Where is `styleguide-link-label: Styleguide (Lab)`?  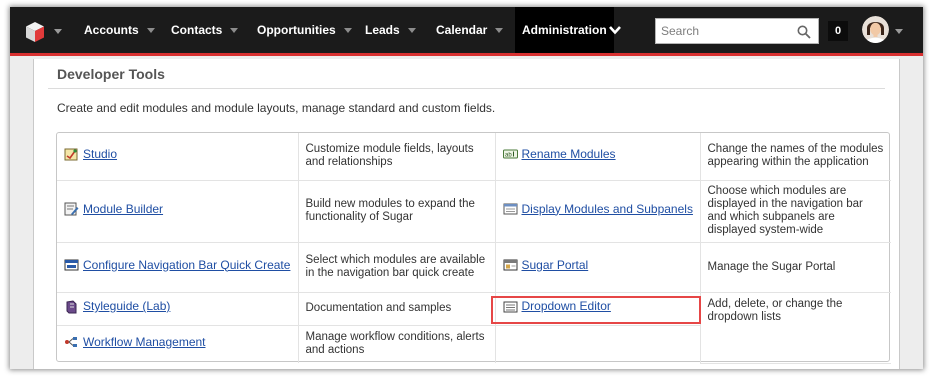 styleguide-link-label: Styleguide (Lab) is located at coordinates (127, 306).